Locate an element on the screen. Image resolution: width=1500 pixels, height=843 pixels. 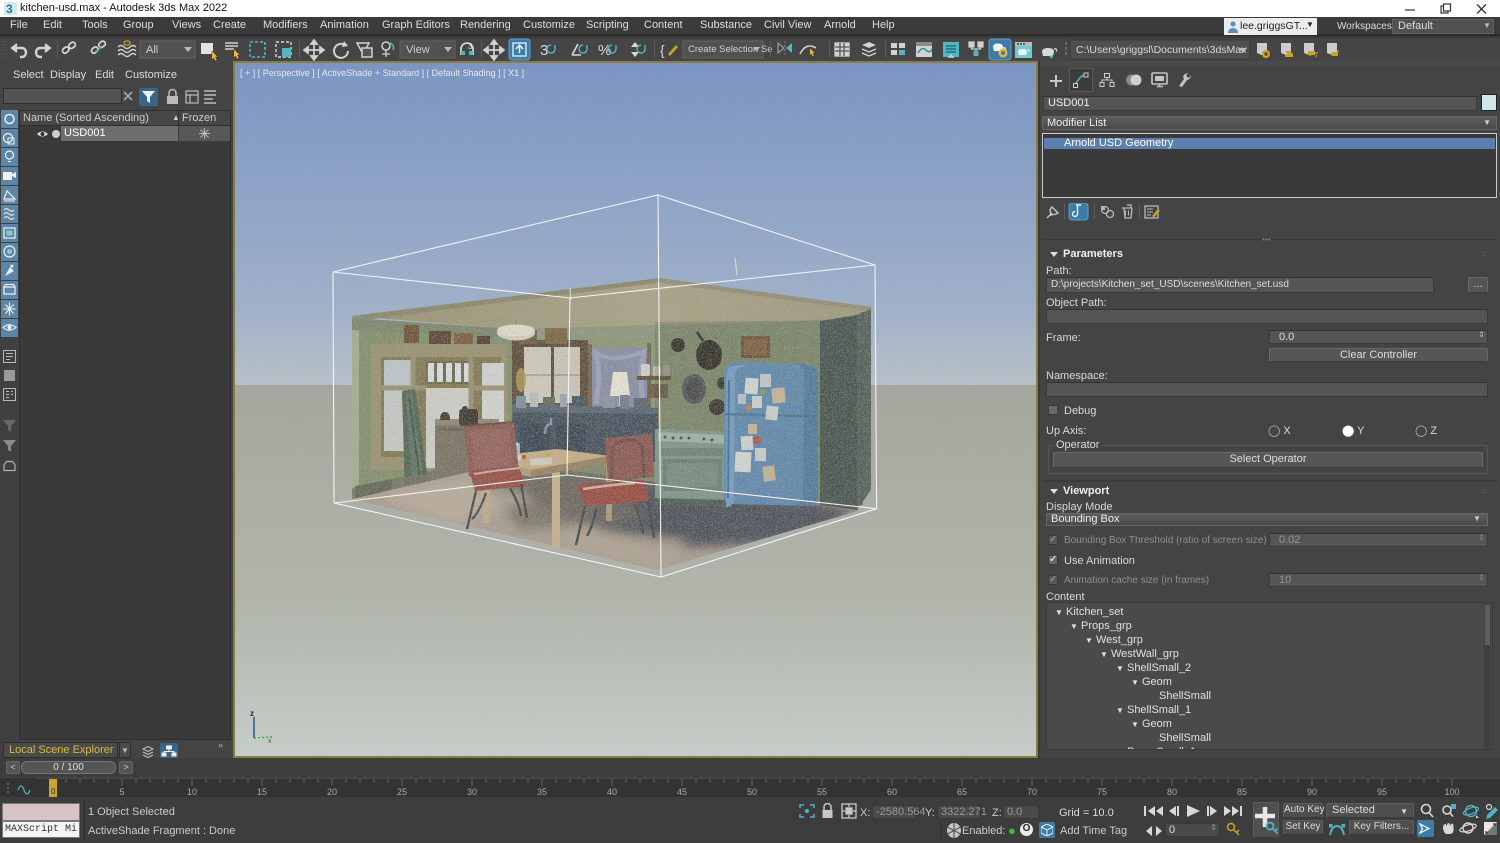
svg-text: 0 is located at coordinates (53, 791).